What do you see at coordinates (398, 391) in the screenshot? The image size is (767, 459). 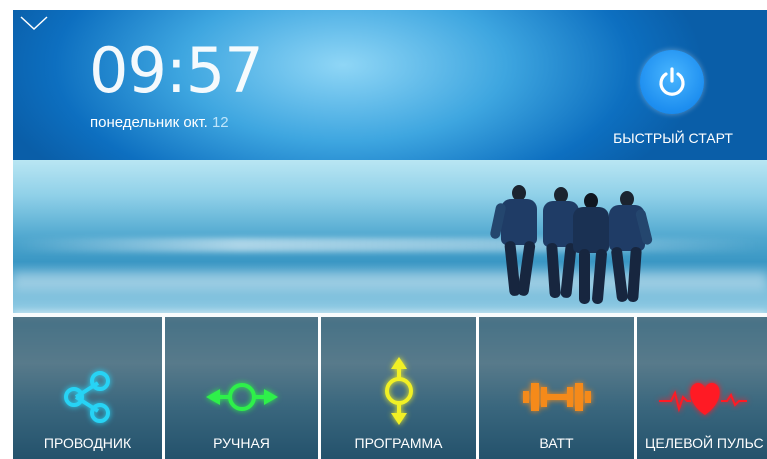 I see `vertical-arrows-icon` at bounding box center [398, 391].